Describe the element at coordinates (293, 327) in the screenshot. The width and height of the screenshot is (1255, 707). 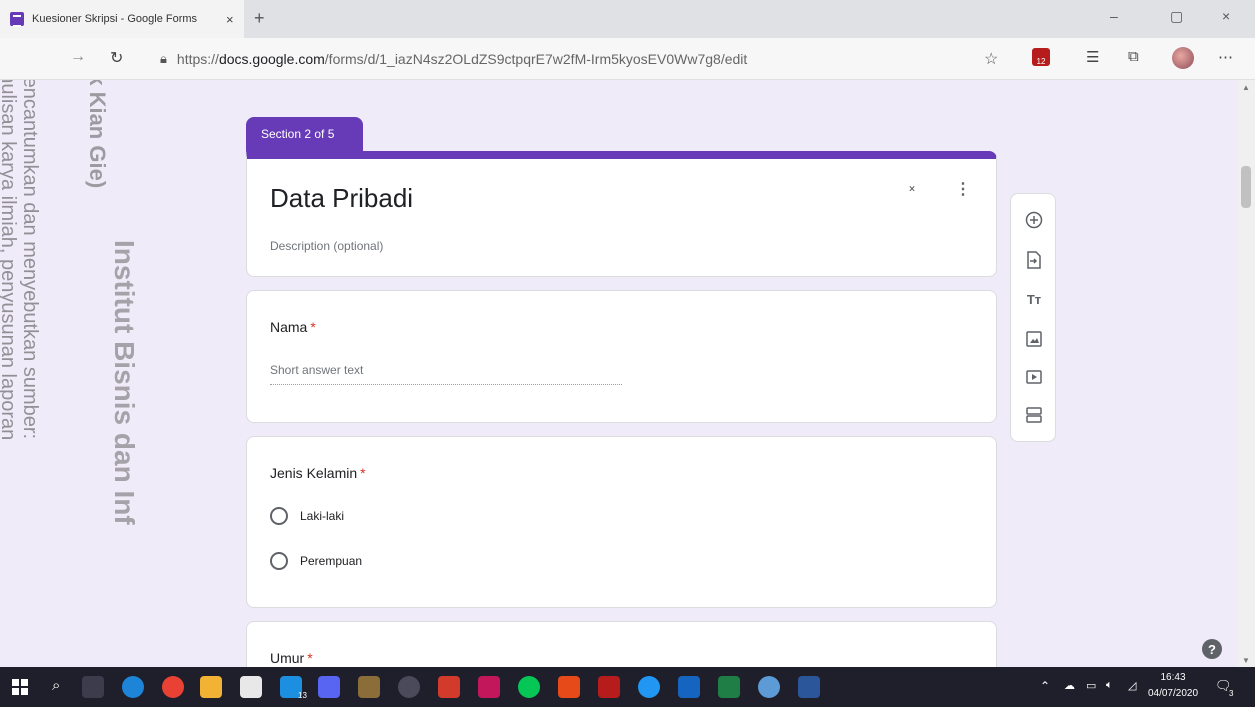
I see `question-title: Nama *` at that location.